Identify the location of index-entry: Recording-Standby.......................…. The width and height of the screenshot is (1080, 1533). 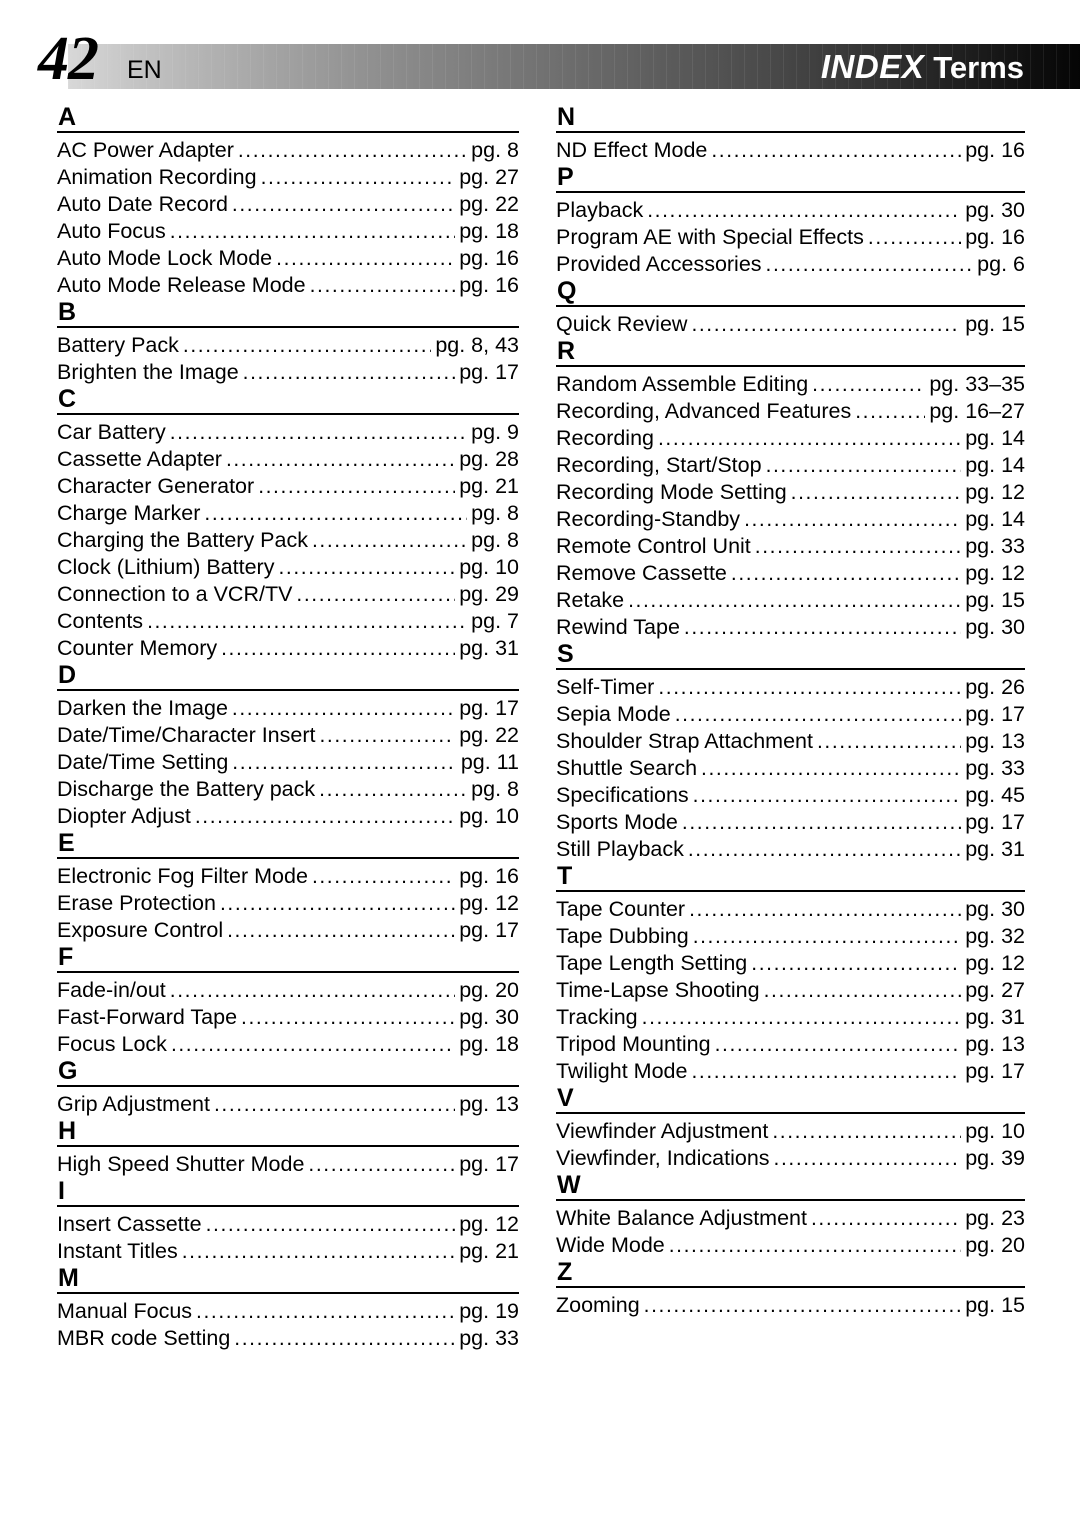
(790, 519).